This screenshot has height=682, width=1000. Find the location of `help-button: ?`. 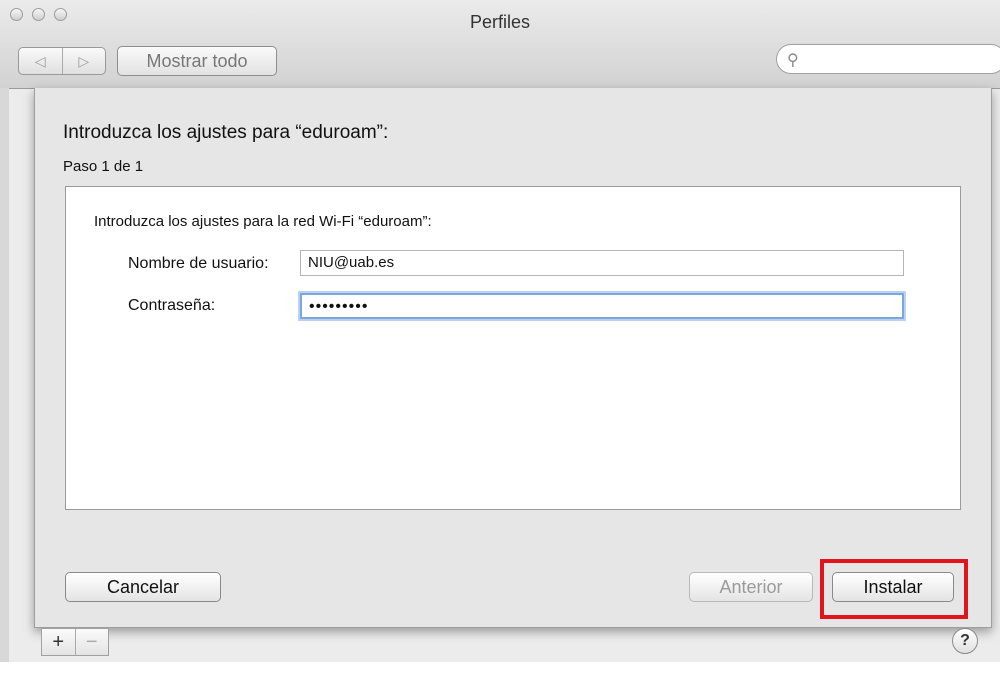

help-button: ? is located at coordinates (965, 641).